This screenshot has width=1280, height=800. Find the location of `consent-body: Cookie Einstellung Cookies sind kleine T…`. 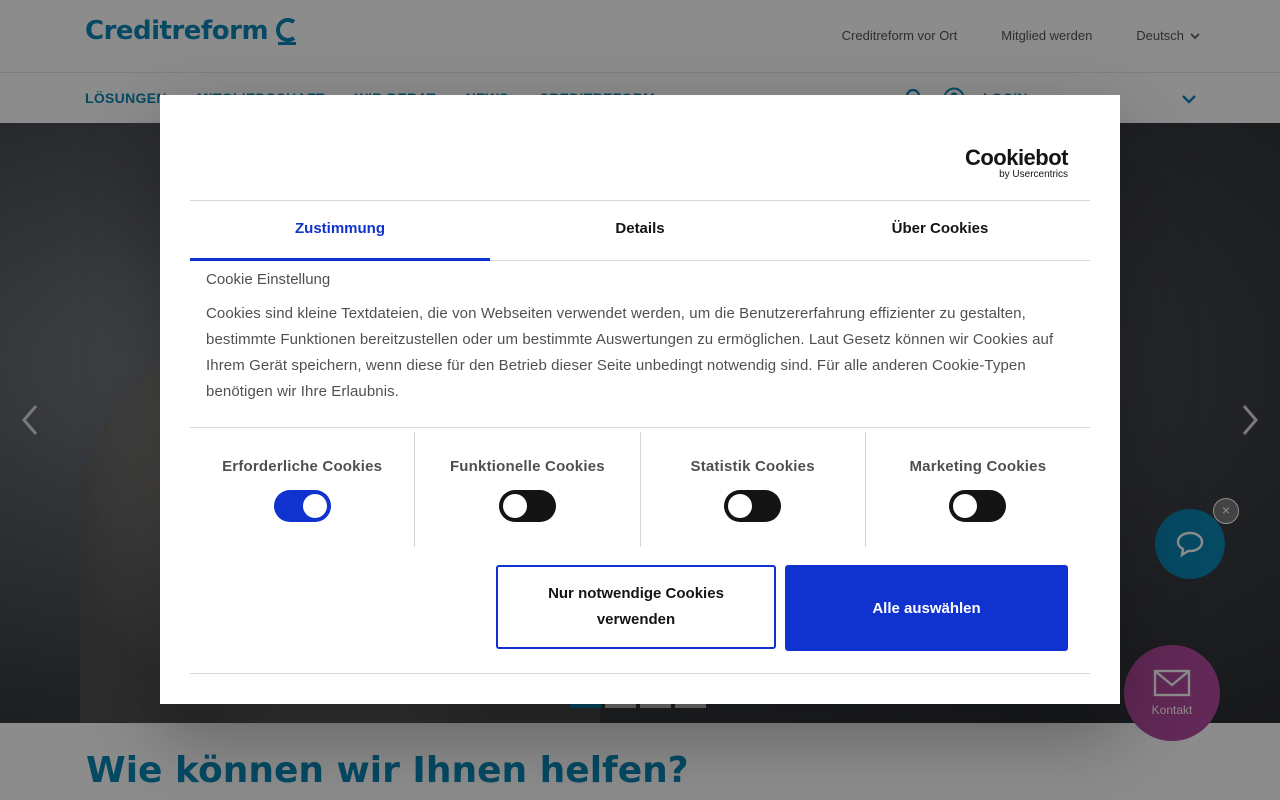

consent-body: Cookie Einstellung Cookies sind kleine T… is located at coordinates (641, 337).